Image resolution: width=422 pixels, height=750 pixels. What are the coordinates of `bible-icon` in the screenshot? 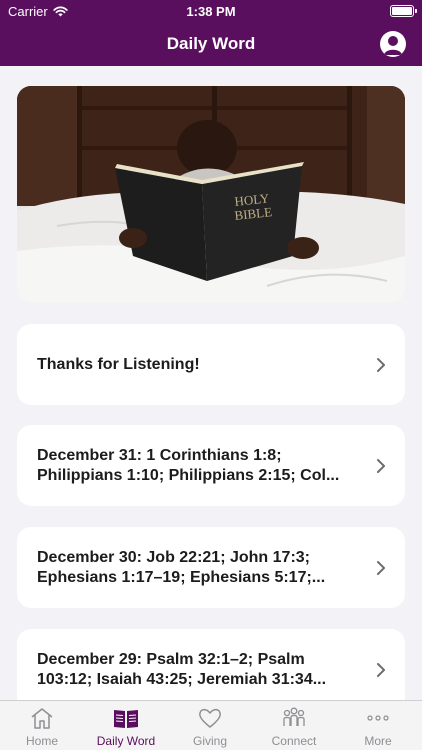 It's located at (126, 719).